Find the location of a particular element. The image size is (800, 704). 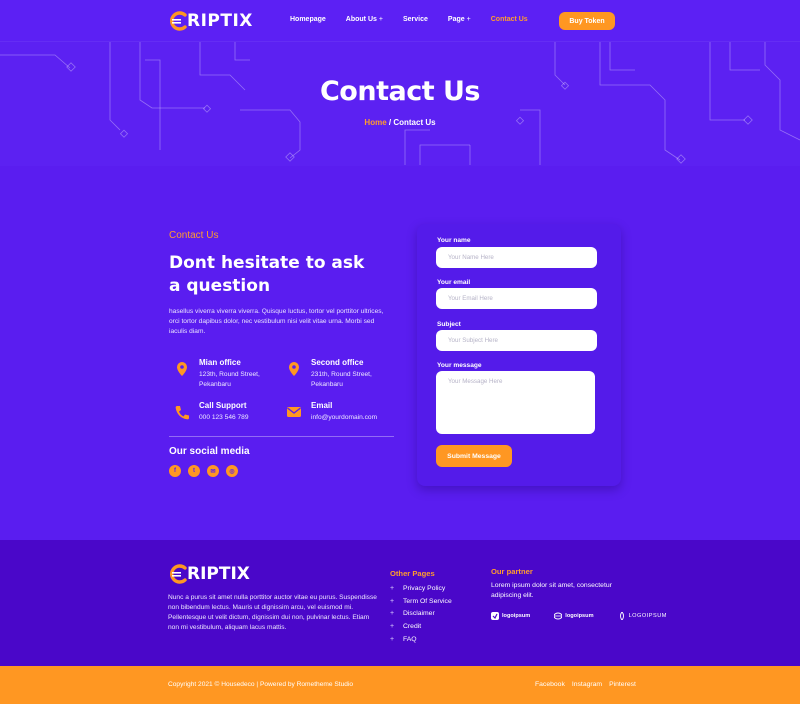

page-title: Contact Us is located at coordinates (400, 91).